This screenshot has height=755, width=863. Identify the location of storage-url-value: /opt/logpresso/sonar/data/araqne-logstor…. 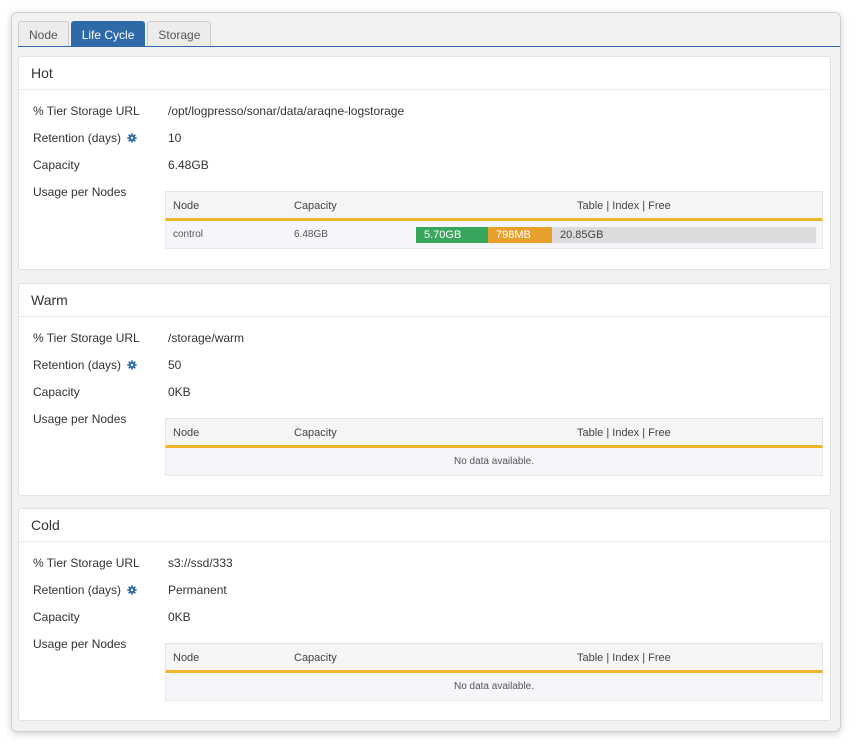
(286, 111).